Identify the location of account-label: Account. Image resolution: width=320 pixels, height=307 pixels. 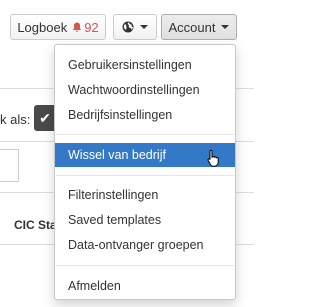
(192, 27).